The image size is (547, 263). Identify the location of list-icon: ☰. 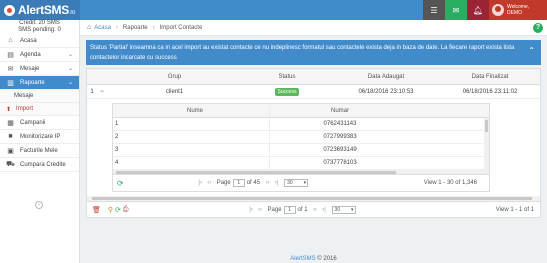
(434, 10).